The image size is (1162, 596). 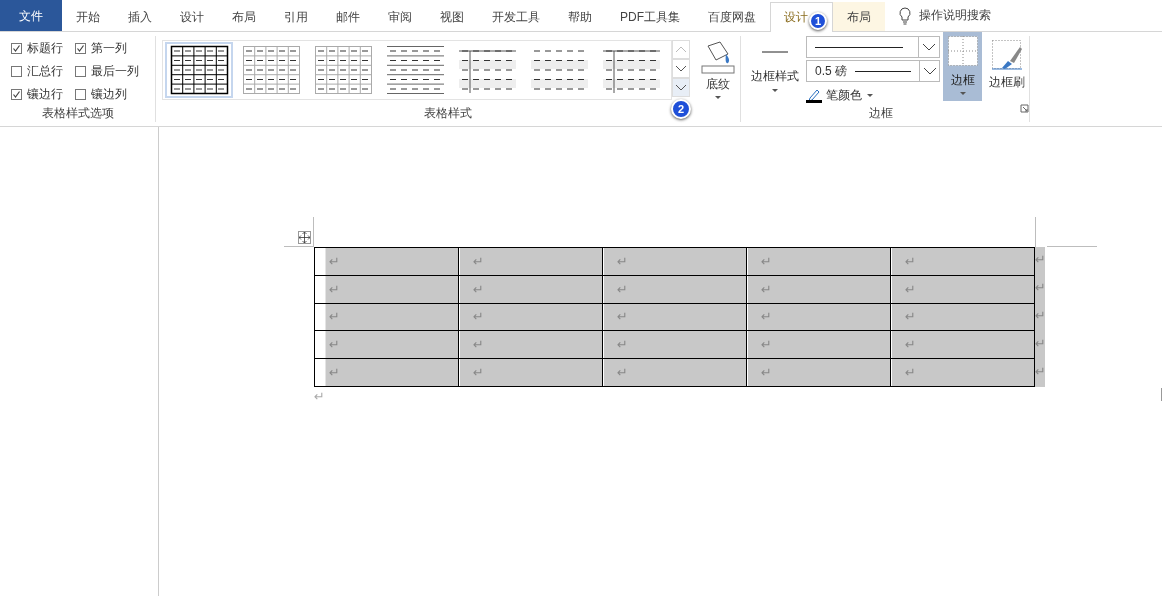 What do you see at coordinates (45, 71) in the screenshot?
I see `checkbox-label: 汇总行` at bounding box center [45, 71].